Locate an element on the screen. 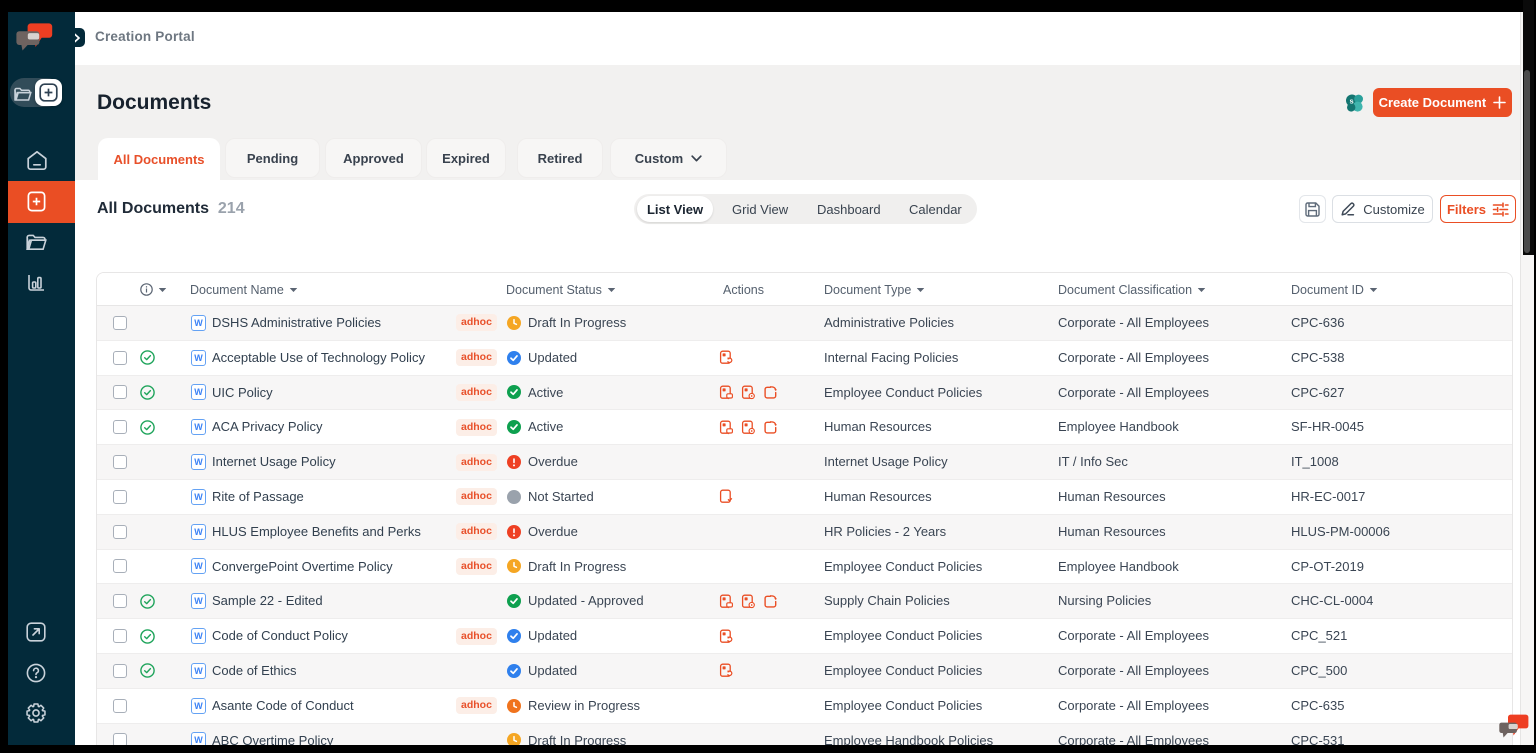 The height and width of the screenshot is (753, 1536). svg-text: s is located at coordinates (1352, 101).